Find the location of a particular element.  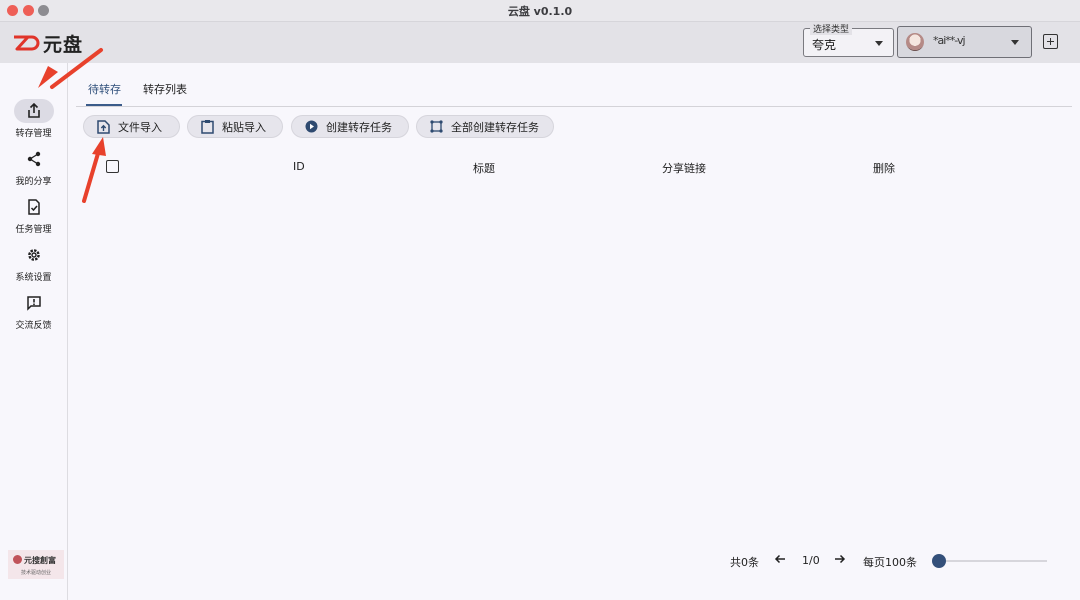

create-all-transfer-tasks-label: 全部创建转存任务 is located at coordinates (495, 127).